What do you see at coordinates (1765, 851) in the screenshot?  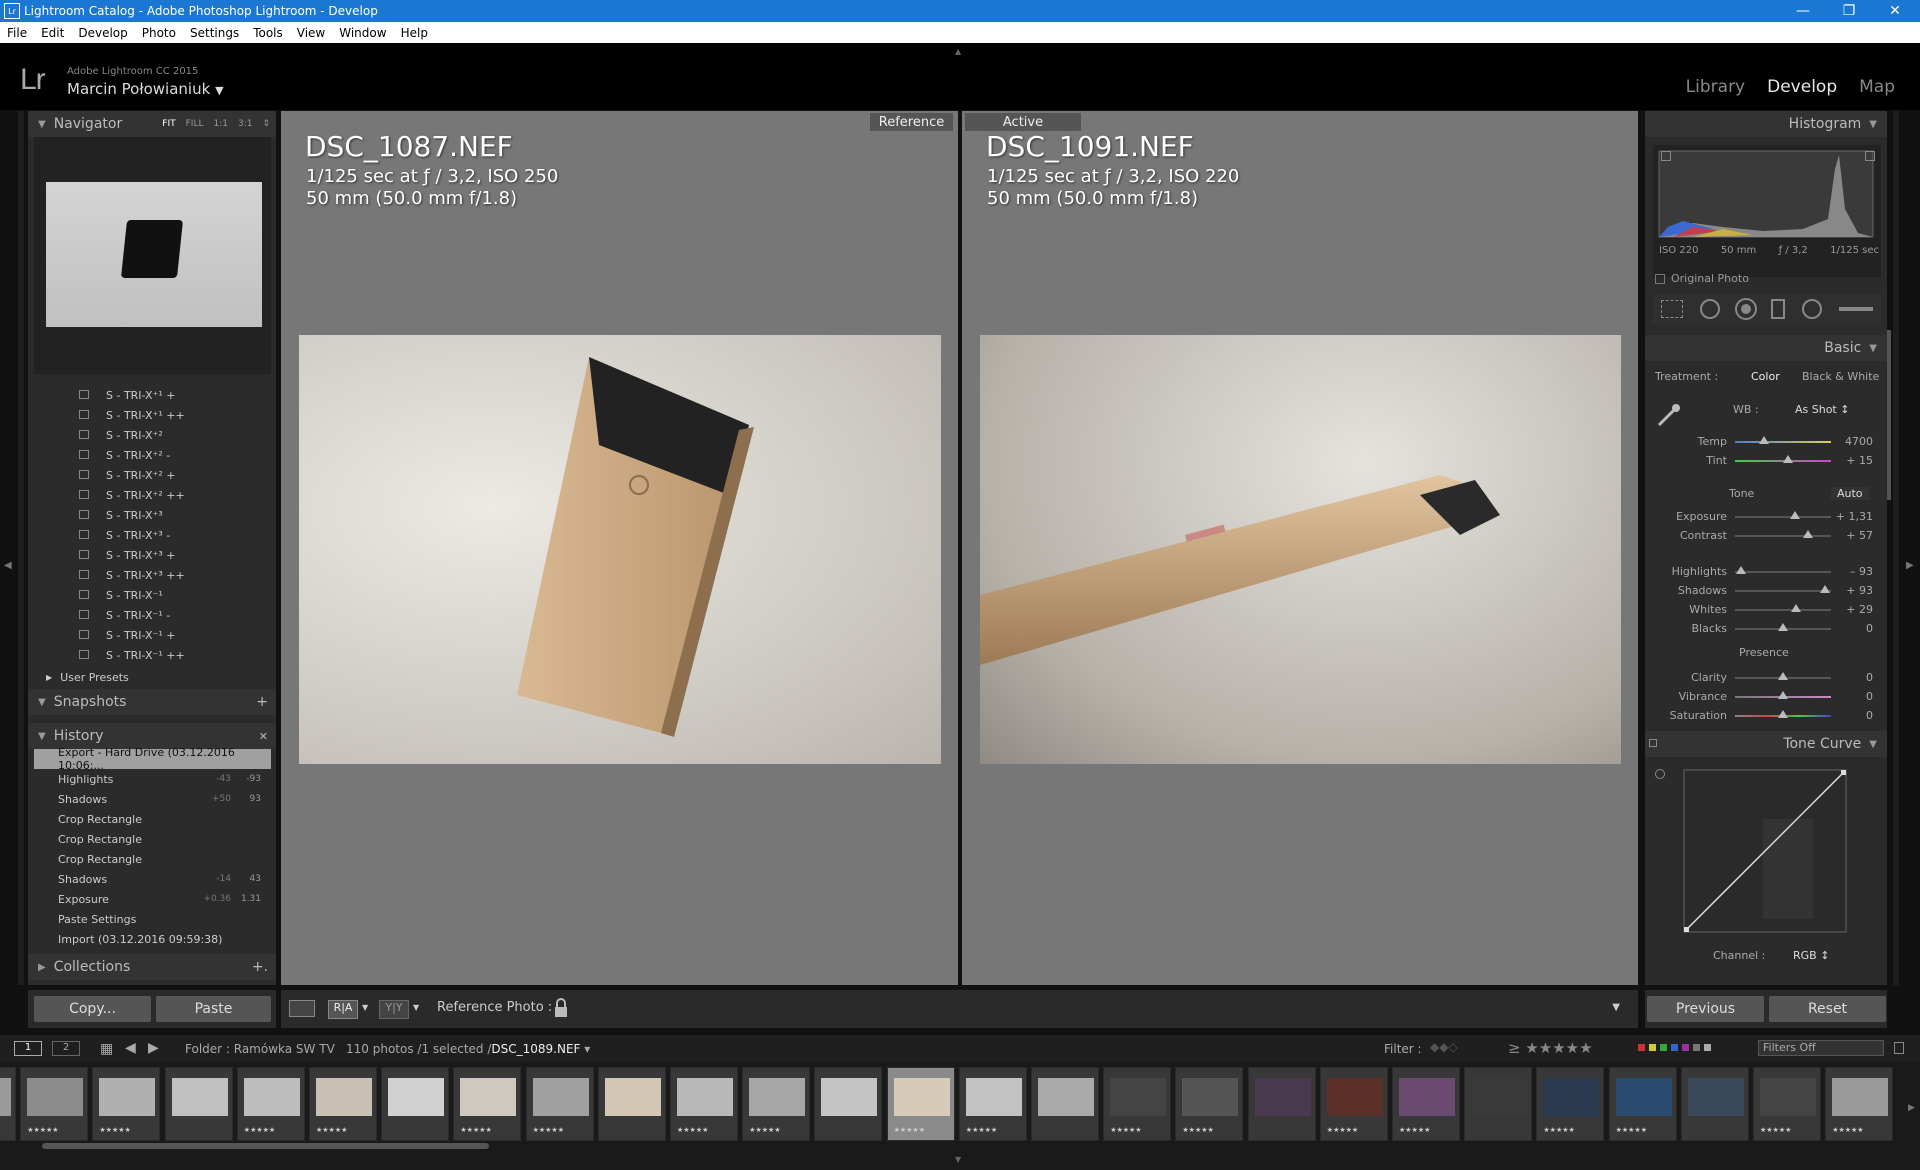 I see `tone-curve-graph` at bounding box center [1765, 851].